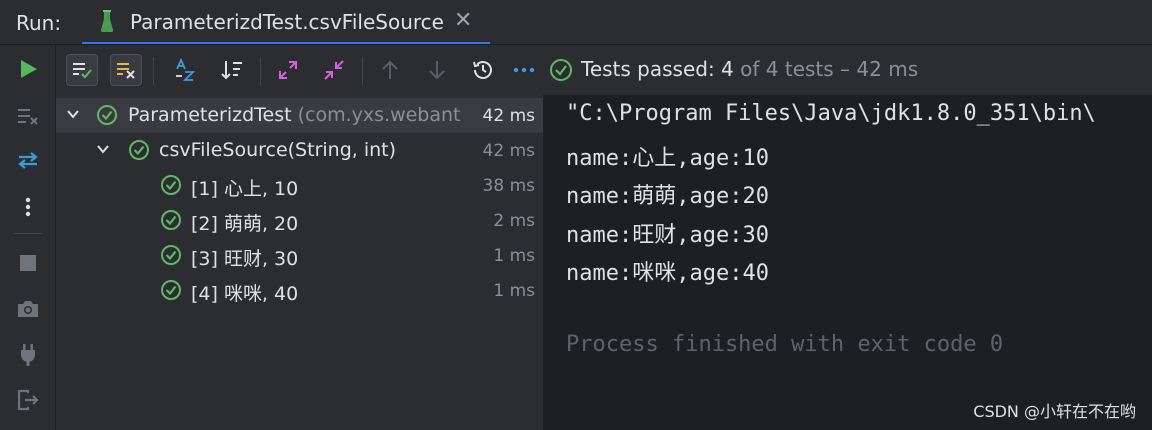 This screenshot has width=1152, height=430. What do you see at coordinates (376, 115) in the screenshot?
I see `root-package: (com.yxs.webant` at bounding box center [376, 115].